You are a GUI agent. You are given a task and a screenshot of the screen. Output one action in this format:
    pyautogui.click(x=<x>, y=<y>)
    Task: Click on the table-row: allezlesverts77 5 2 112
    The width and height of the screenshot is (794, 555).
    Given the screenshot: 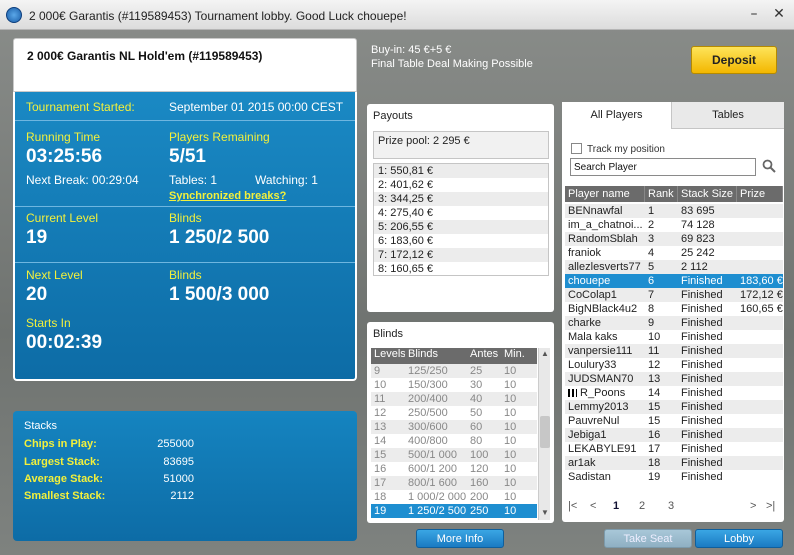 What is the action you would take?
    pyautogui.click(x=674, y=267)
    